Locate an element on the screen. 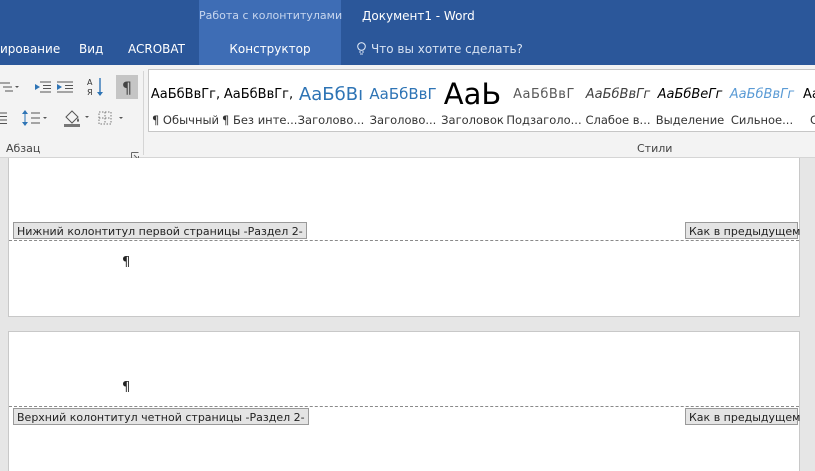 This screenshot has height=471, width=815. shading-button is located at coordinates (77, 118).